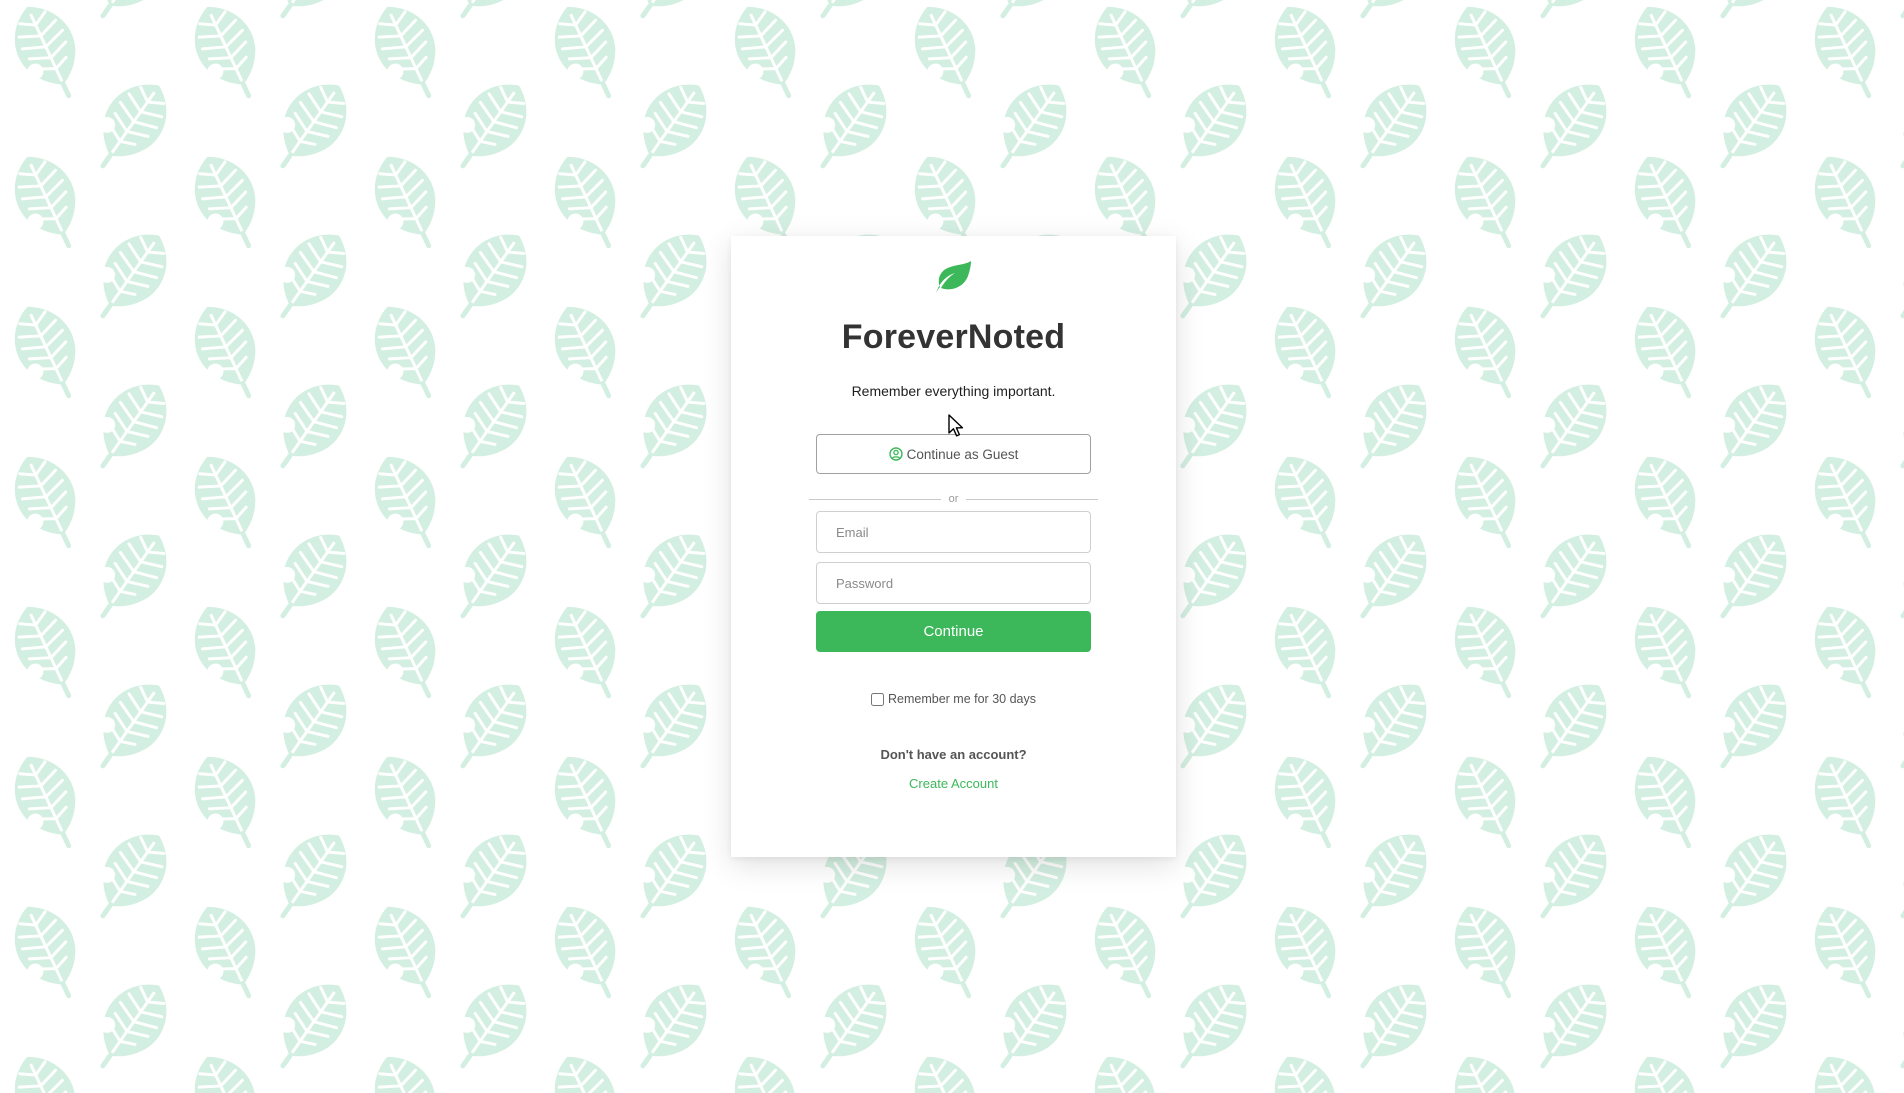  Describe the element at coordinates (962, 699) in the screenshot. I see `remember-me-label: Remember me for 30 days` at that location.